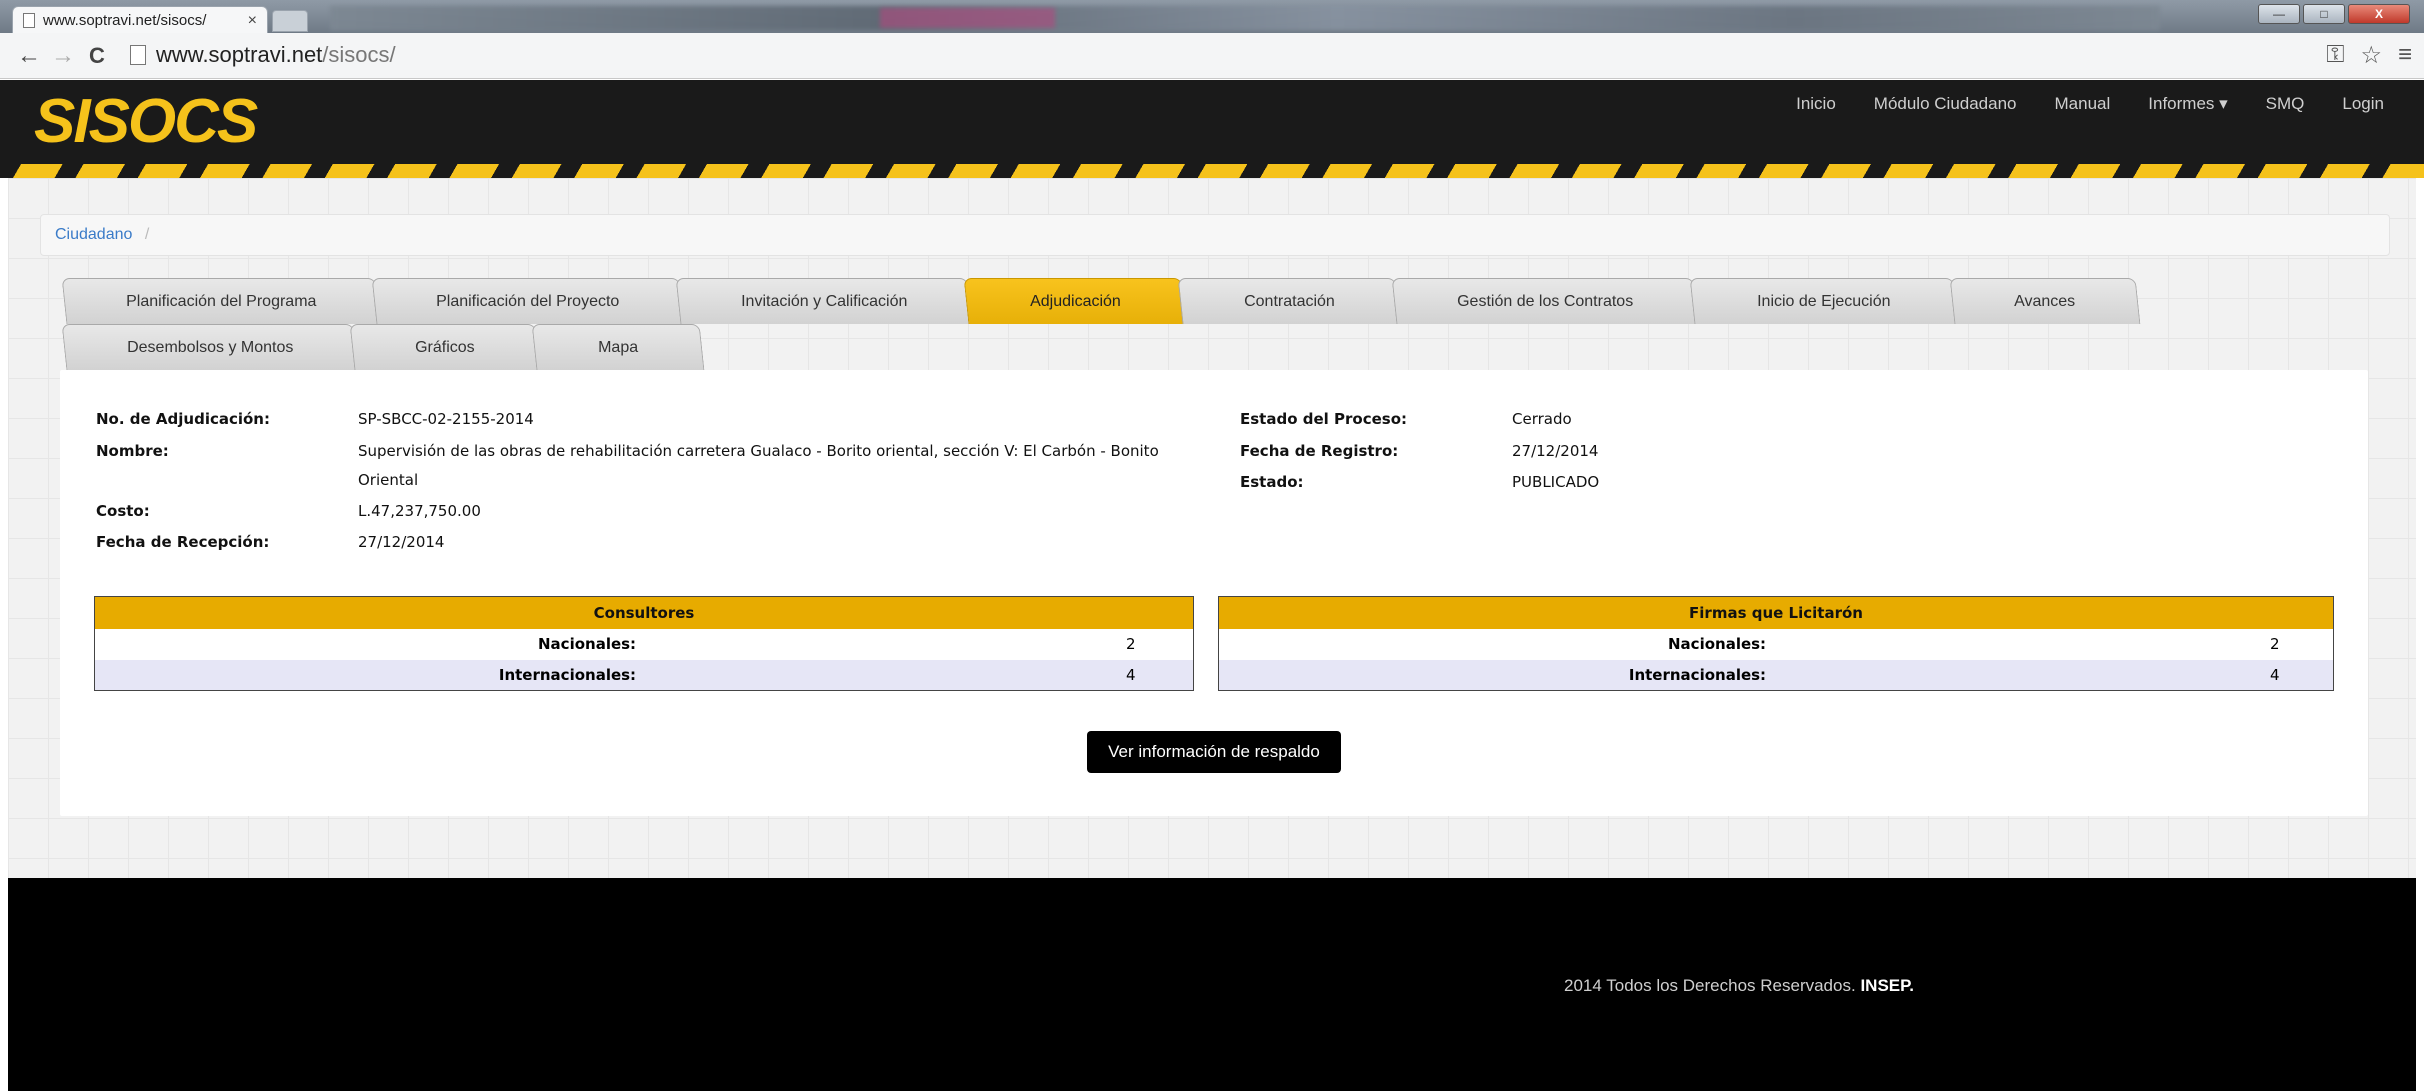 This screenshot has width=2424, height=1091. Describe the element at coordinates (967, 18) in the screenshot. I see `blurred-taskbar-item` at that location.